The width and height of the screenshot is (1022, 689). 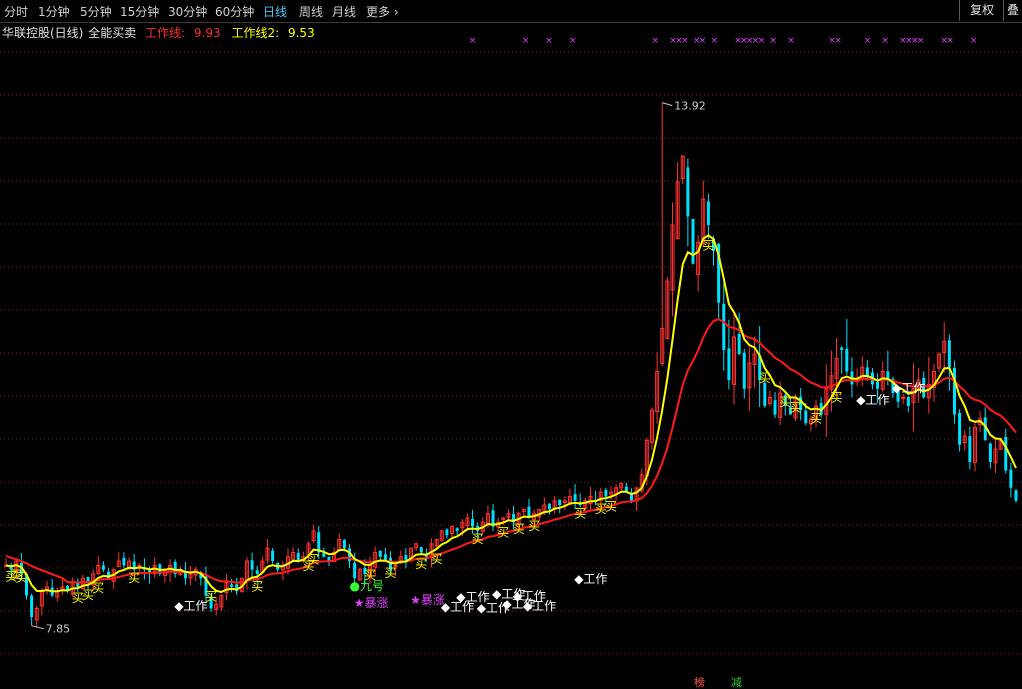 I want to click on min-pointer, so click(x=37, y=627).